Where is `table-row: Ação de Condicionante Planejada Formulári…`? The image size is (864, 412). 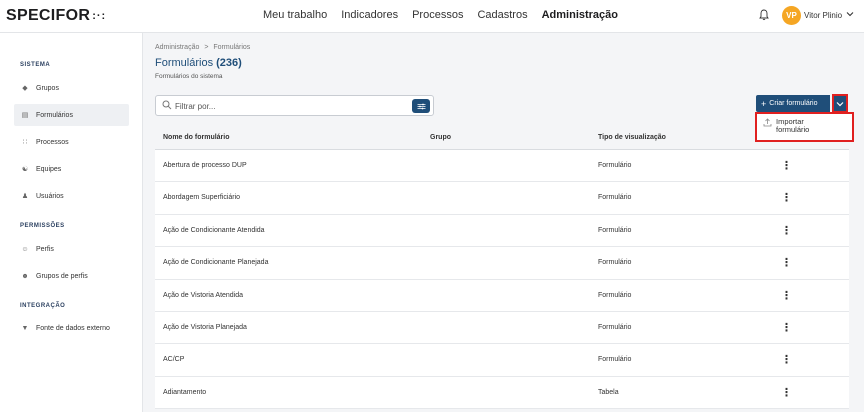
table-row: Ação de Condicionante Planejada Formulári… is located at coordinates (502, 263).